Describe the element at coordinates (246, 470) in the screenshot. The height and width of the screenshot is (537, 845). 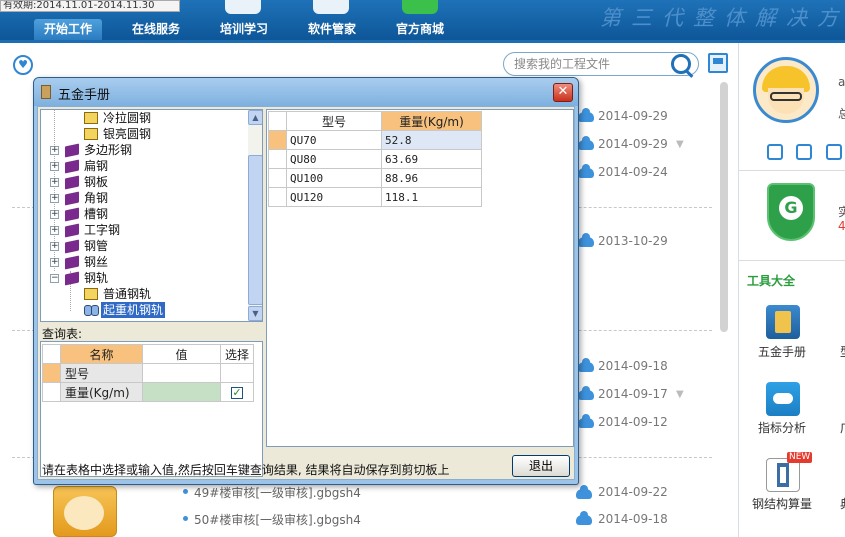
I see `instruction-hint: 请在表格中选择或输入值,然后按回车键查询结果, 结果将自动保存到剪切板上` at that location.